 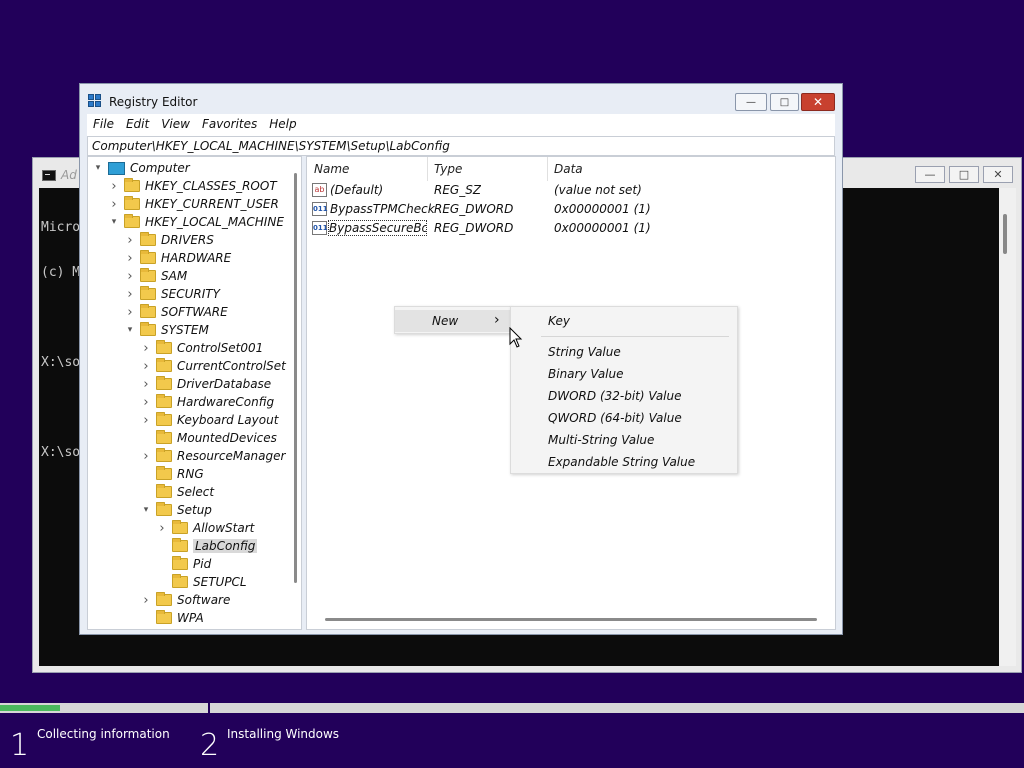 I want to click on tree-node-currentcontrolset: › CurrentControlSet, so click(x=213, y=366).